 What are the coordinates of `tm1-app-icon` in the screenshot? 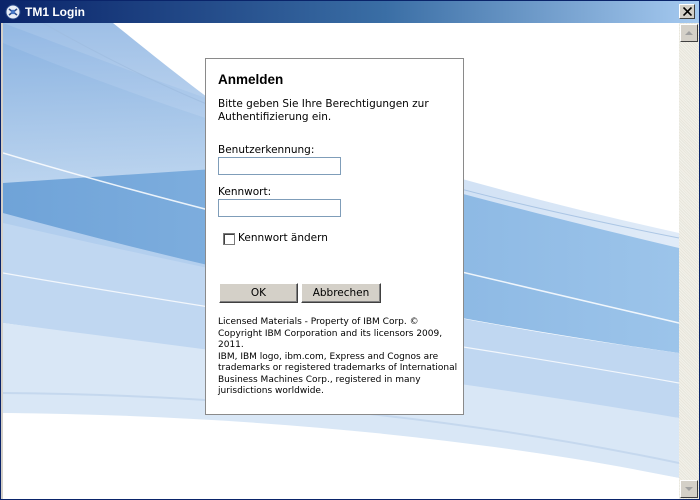 It's located at (13, 12).